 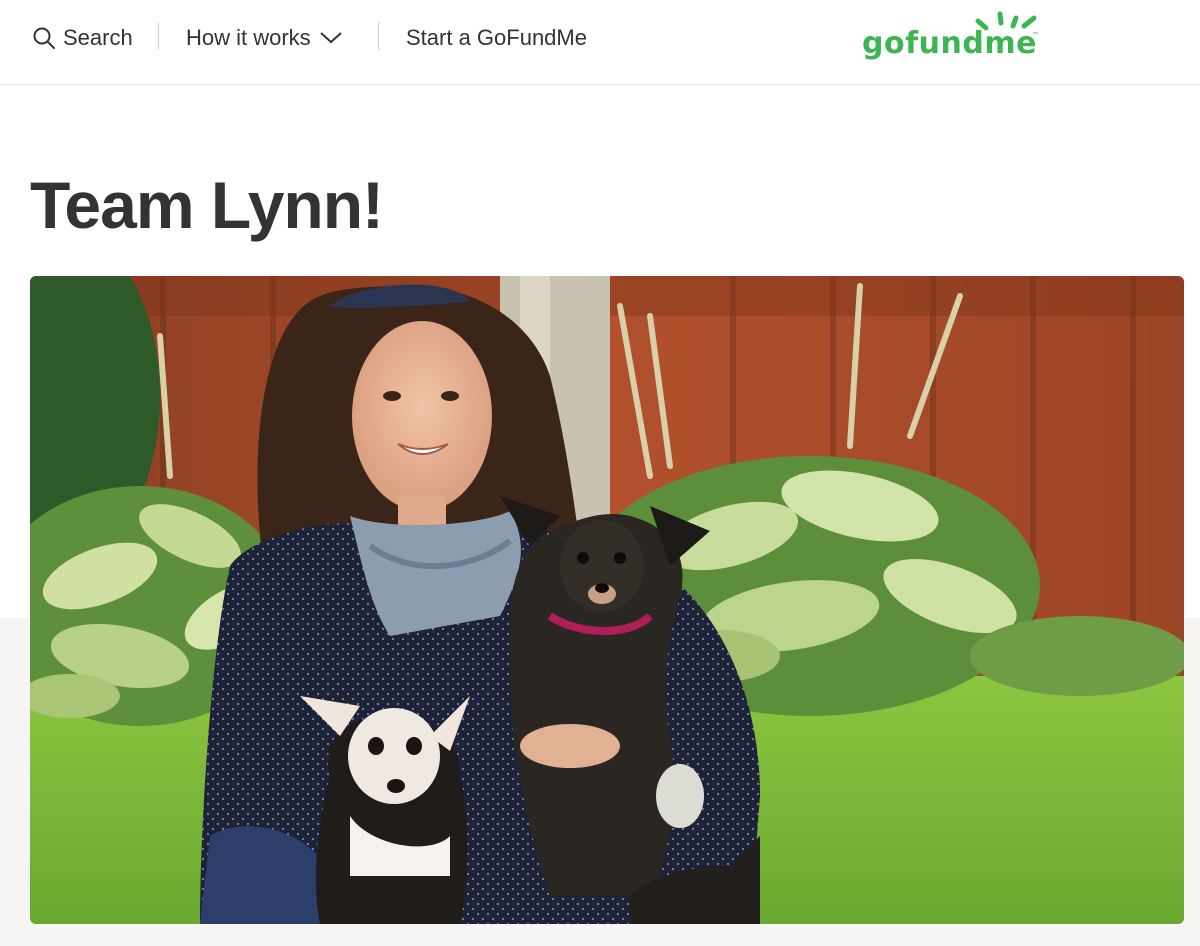 I want to click on start-gofundme-label: Start a GoFundMe, so click(x=496, y=37).